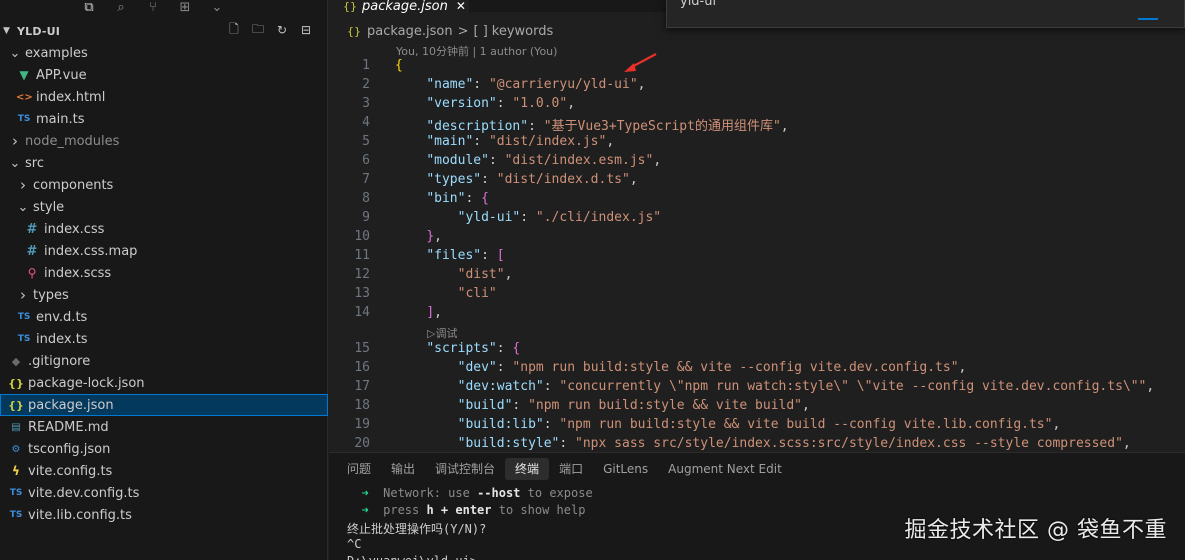 This screenshot has height=560, width=1185. What do you see at coordinates (72, 141) in the screenshot?
I see `file-tree-label: node_modules` at bounding box center [72, 141].